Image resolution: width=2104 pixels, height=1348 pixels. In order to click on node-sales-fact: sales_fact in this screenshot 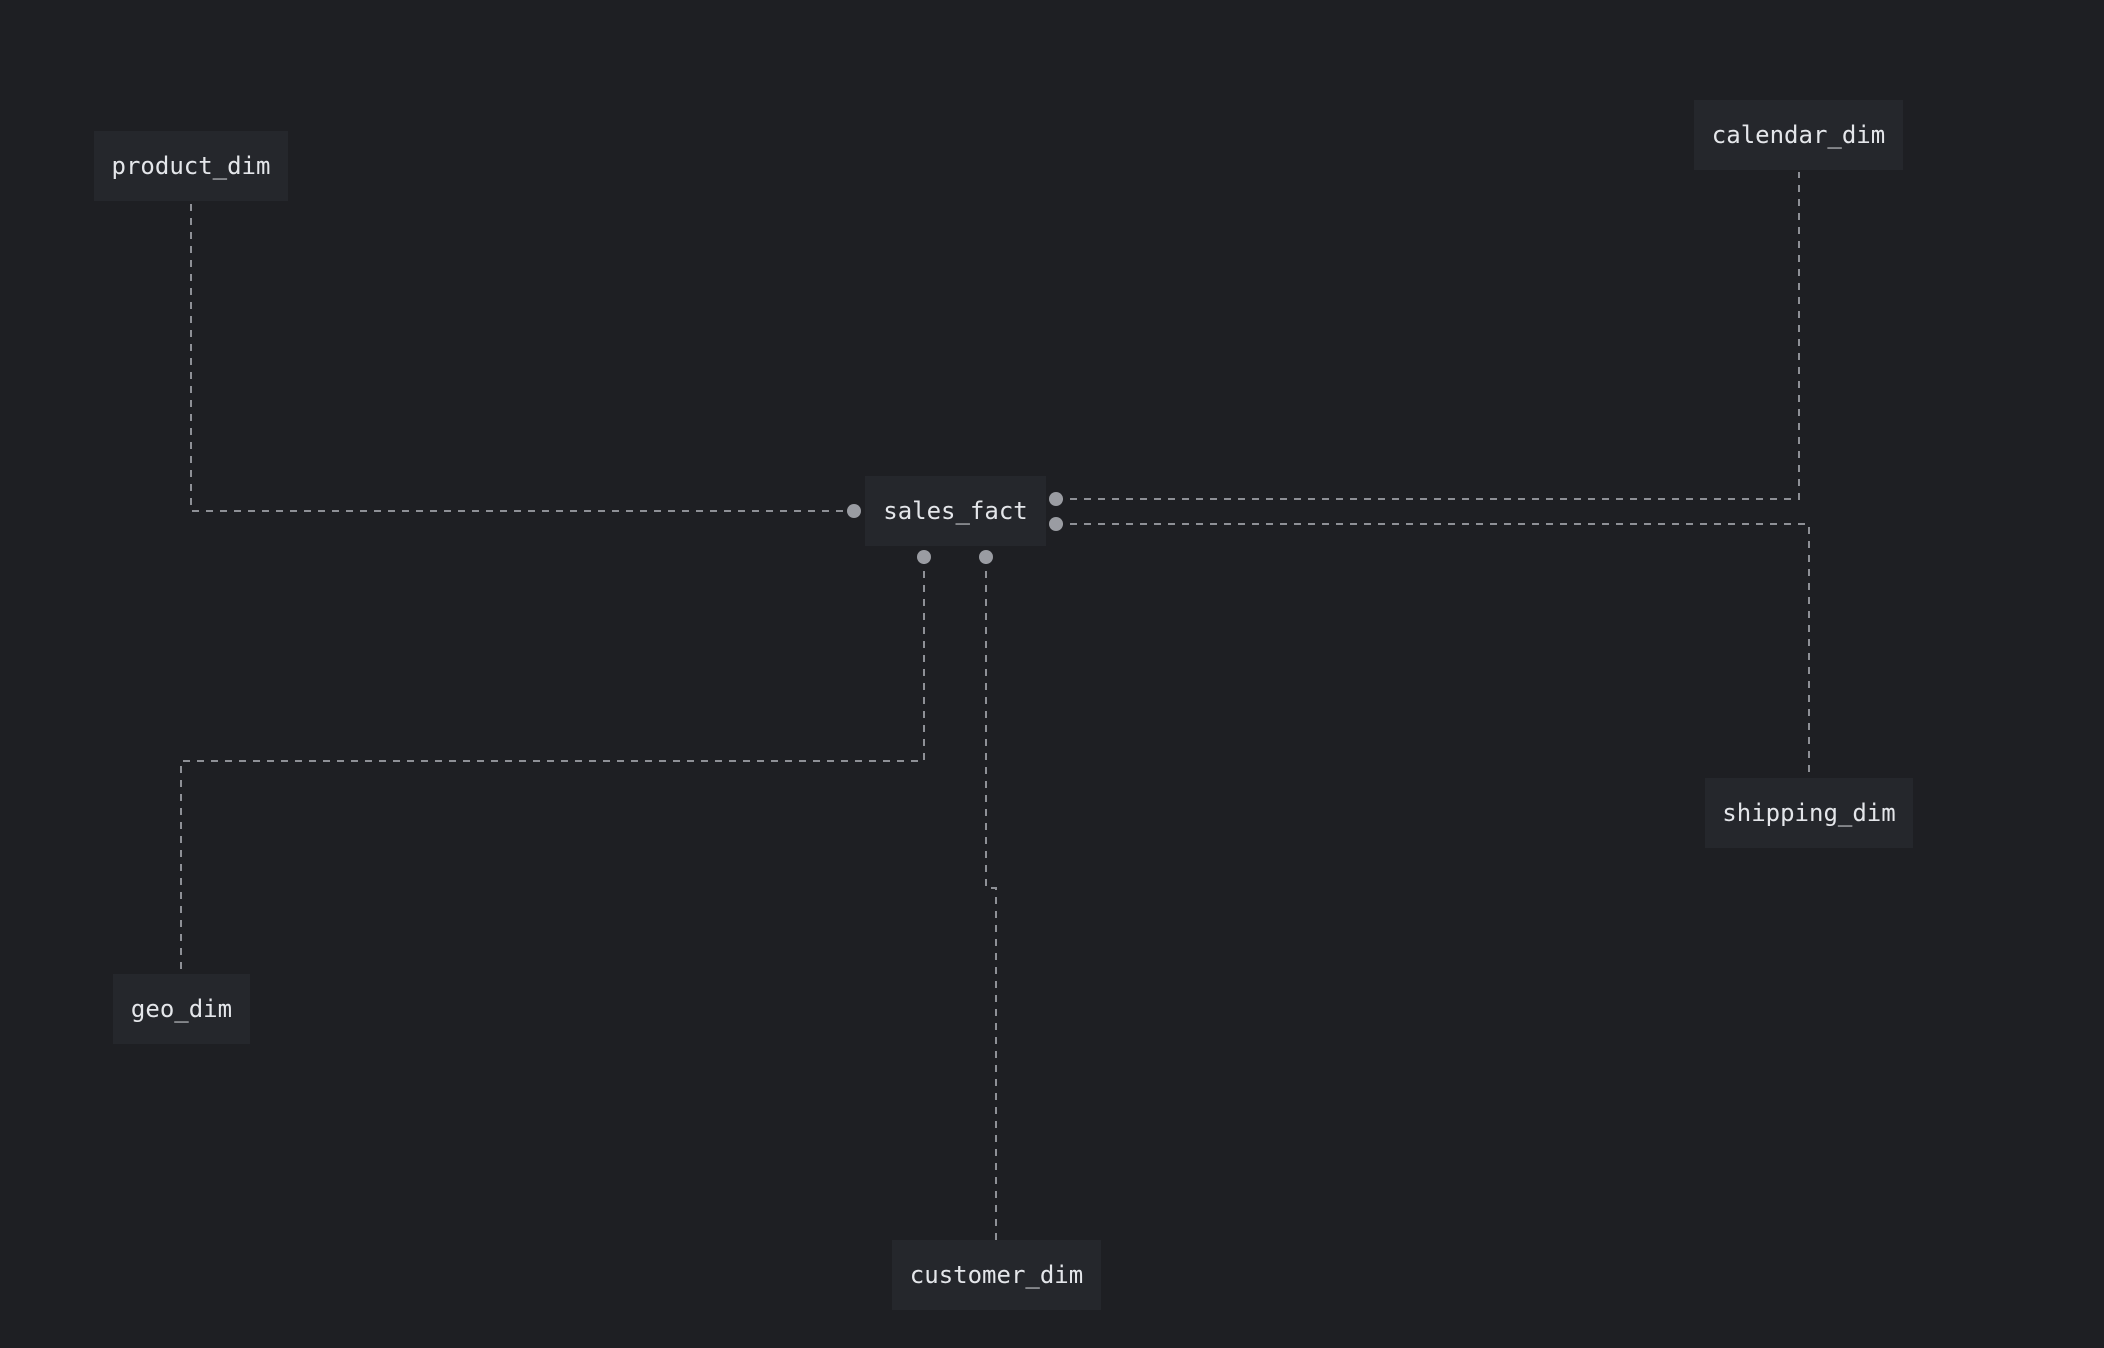, I will do `click(955, 511)`.